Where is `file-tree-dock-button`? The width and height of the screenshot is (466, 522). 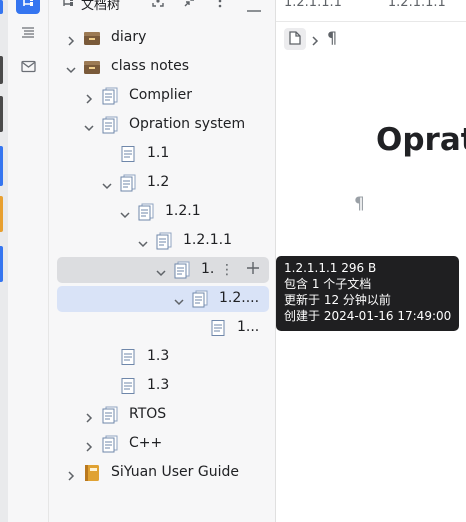
file-tree-dock-button is located at coordinates (28, 7).